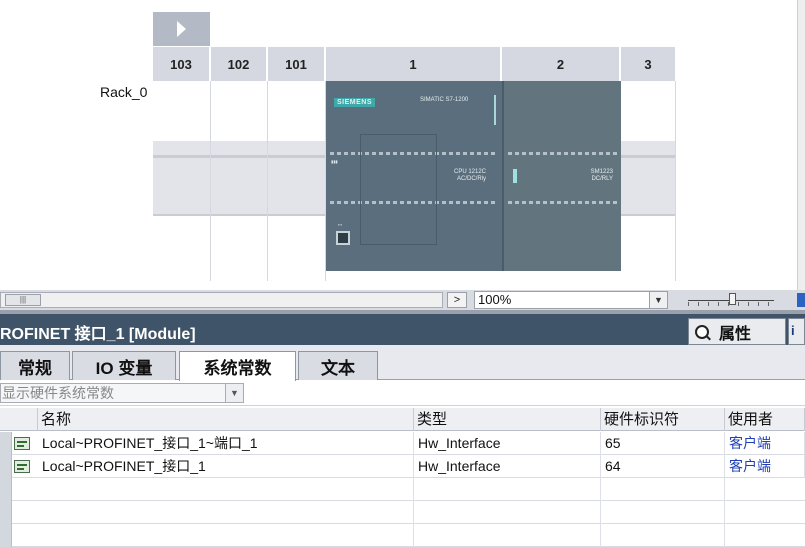 The height and width of the screenshot is (547, 805). I want to click on column-header-user: 使用者, so click(765, 419).